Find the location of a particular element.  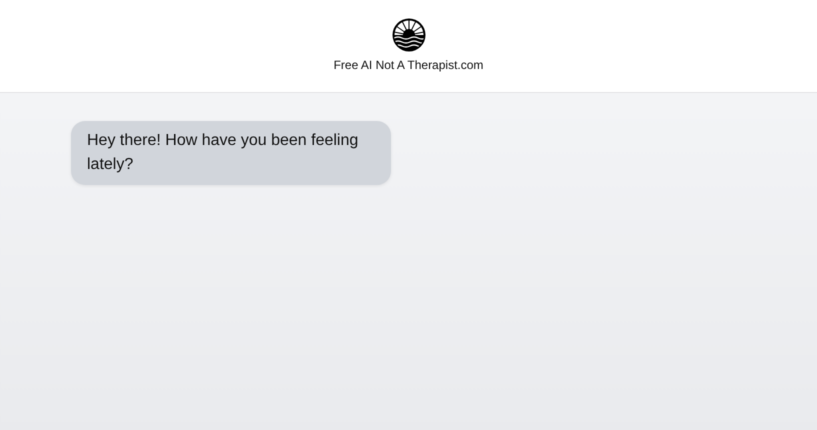

site-name: Free AI Not A Therapist.com is located at coordinates (409, 65).